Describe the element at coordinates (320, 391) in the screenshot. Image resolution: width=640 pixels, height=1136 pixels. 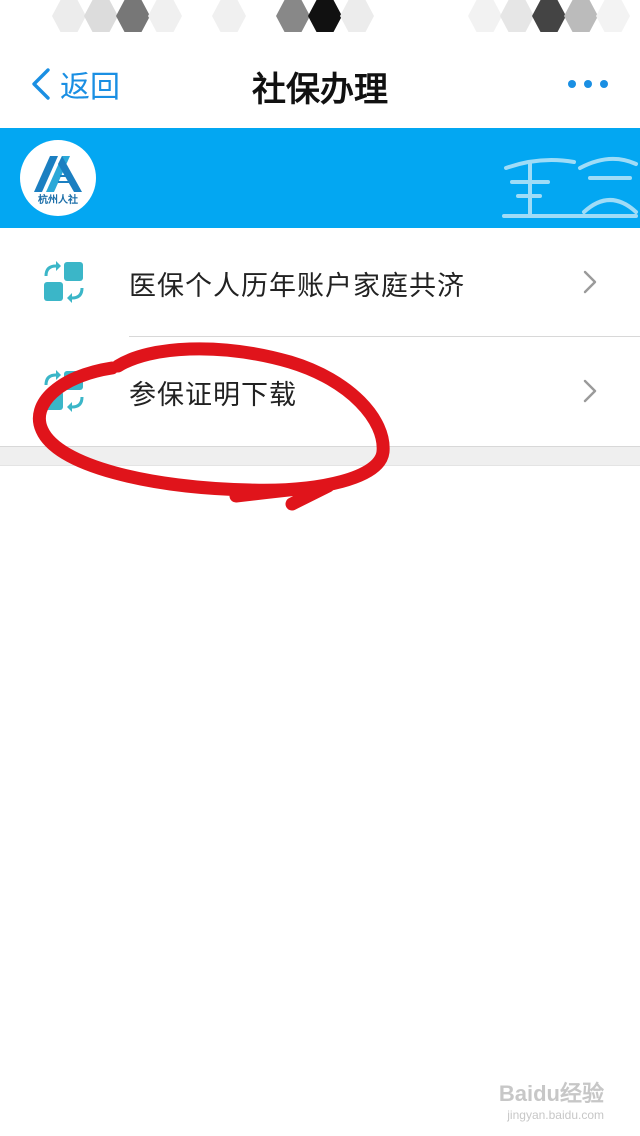
I see `list-item-insurance-certificate-download: 参保证明下载` at that location.